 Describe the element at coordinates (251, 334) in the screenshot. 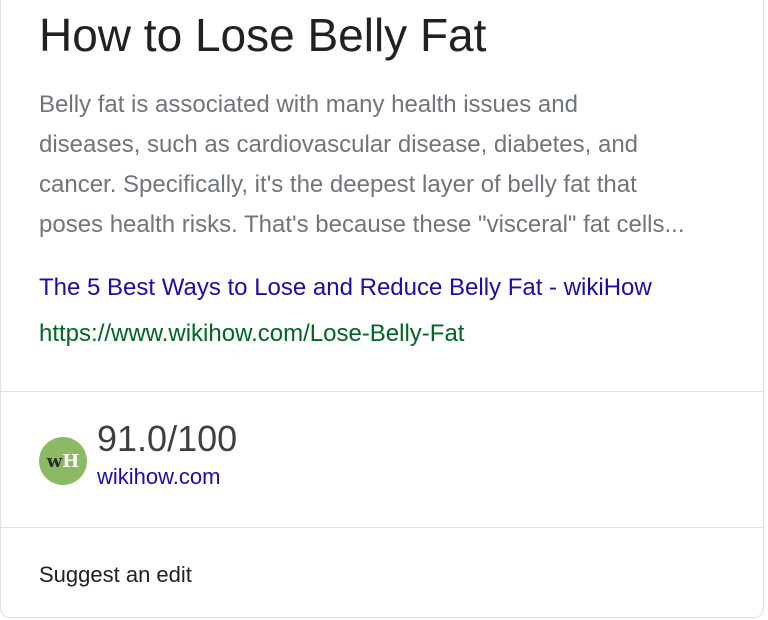

I see `result-url-link: https://www.wikihow.com/Lose-Belly-Fat` at that location.